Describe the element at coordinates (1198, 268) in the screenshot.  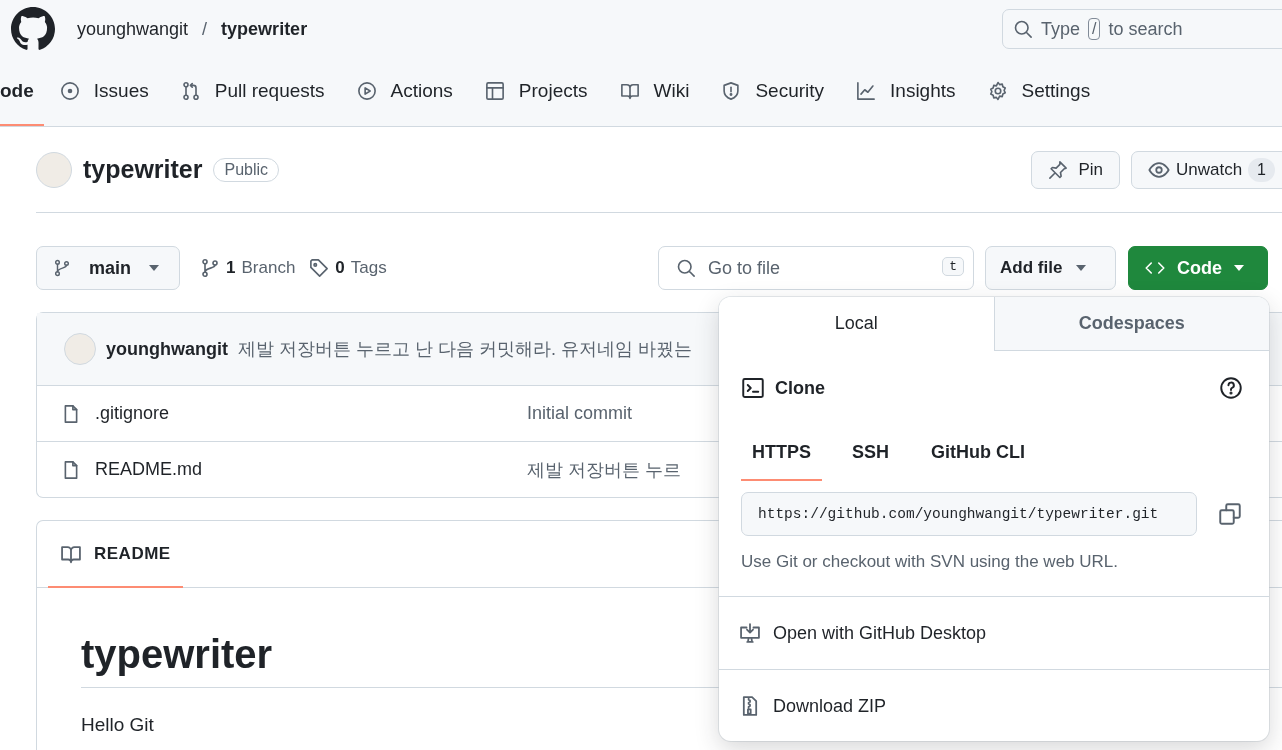
I see `code-button: Code` at that location.